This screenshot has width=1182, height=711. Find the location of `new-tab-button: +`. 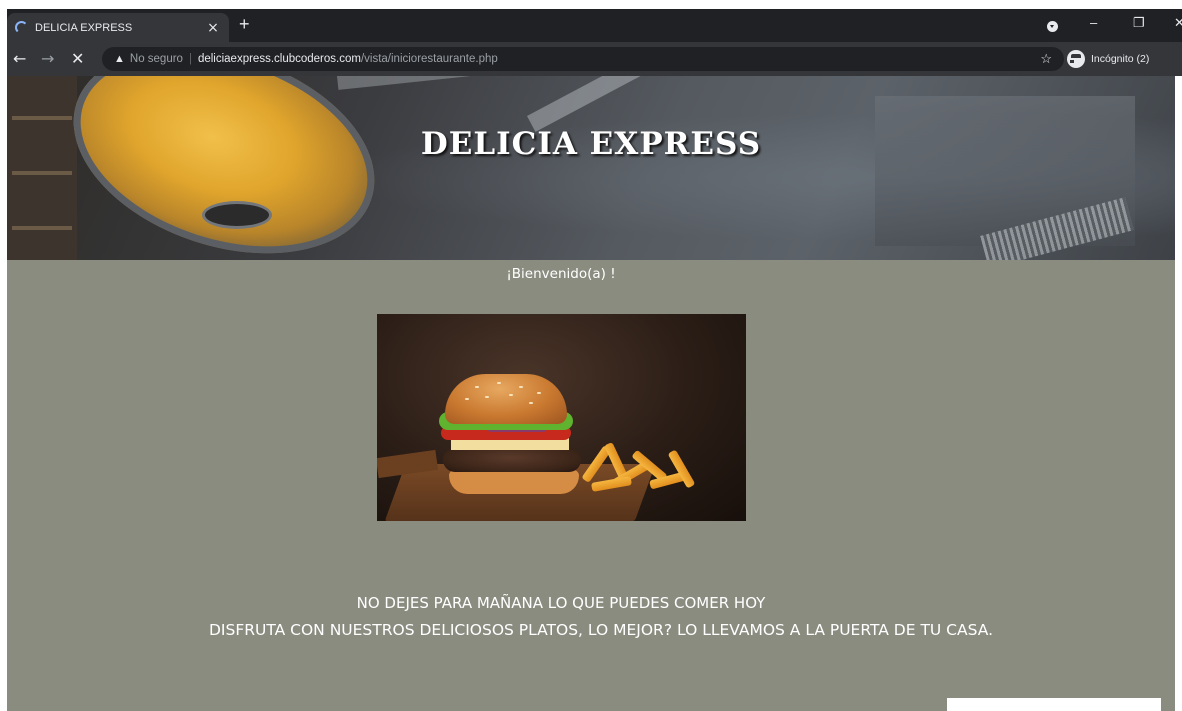

new-tab-button: + is located at coordinates (244, 24).